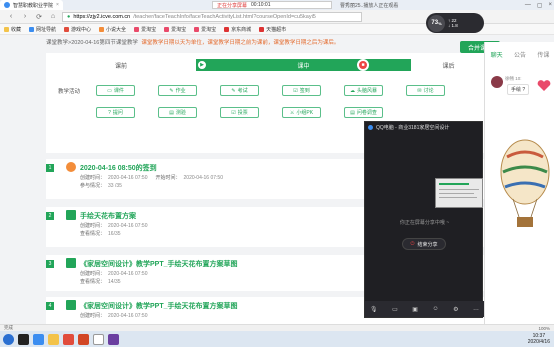 The height and width of the screenshot is (347, 554). Describe the element at coordinates (57, 5) in the screenshot. I see `close-icon: ×` at that location.